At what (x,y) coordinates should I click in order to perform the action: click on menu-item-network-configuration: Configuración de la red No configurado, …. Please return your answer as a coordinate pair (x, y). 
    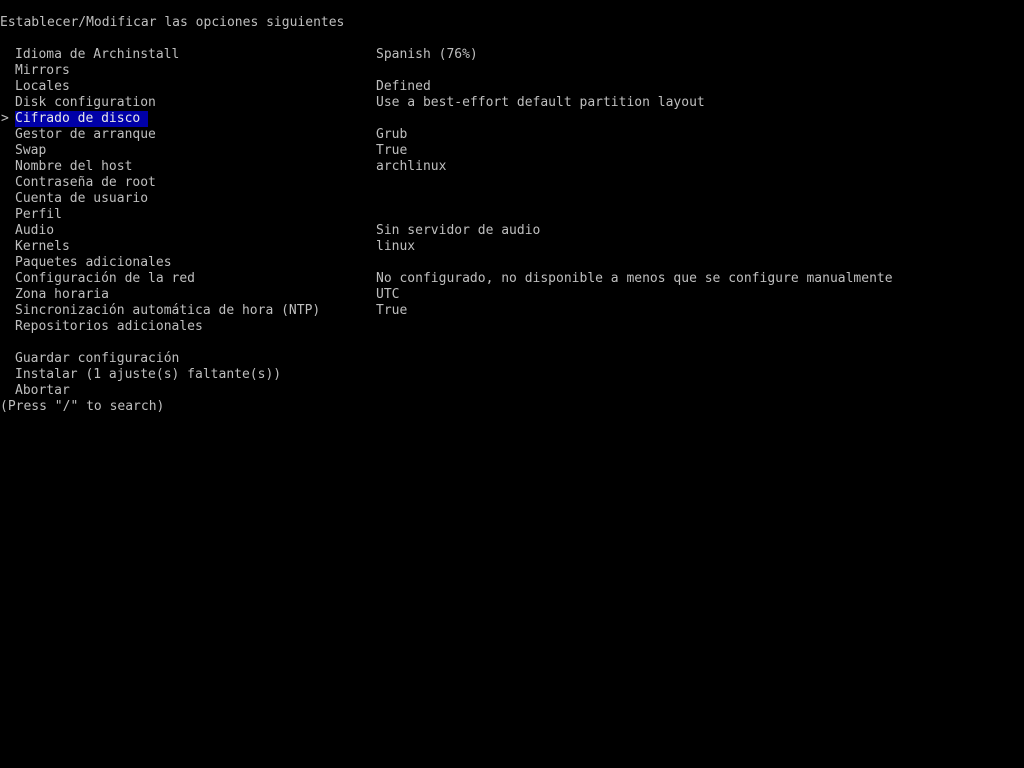
    Looking at the image, I should click on (512, 279).